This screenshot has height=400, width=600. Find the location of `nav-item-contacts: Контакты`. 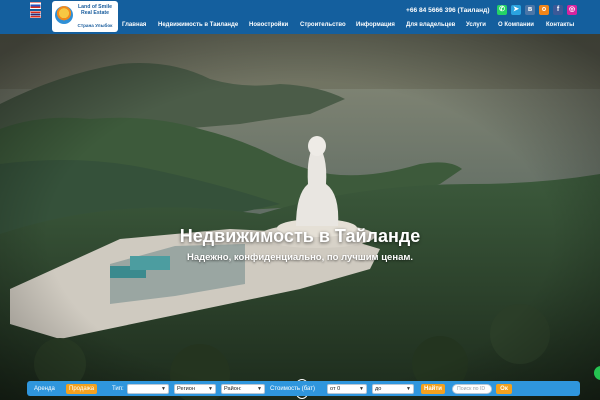

nav-item-contacts: Контакты is located at coordinates (560, 25).